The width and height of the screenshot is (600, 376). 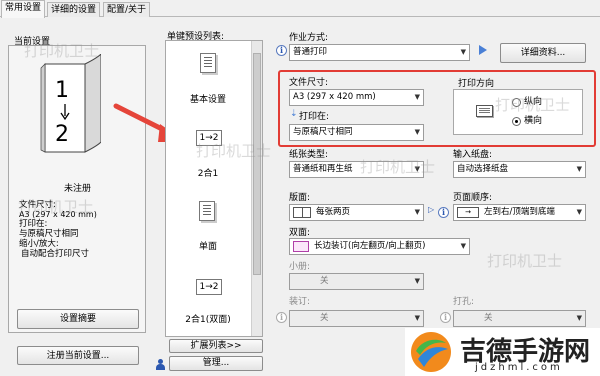 I want to click on page-order-select: → 左到右/顶端到底端 ▼, so click(x=519, y=212).